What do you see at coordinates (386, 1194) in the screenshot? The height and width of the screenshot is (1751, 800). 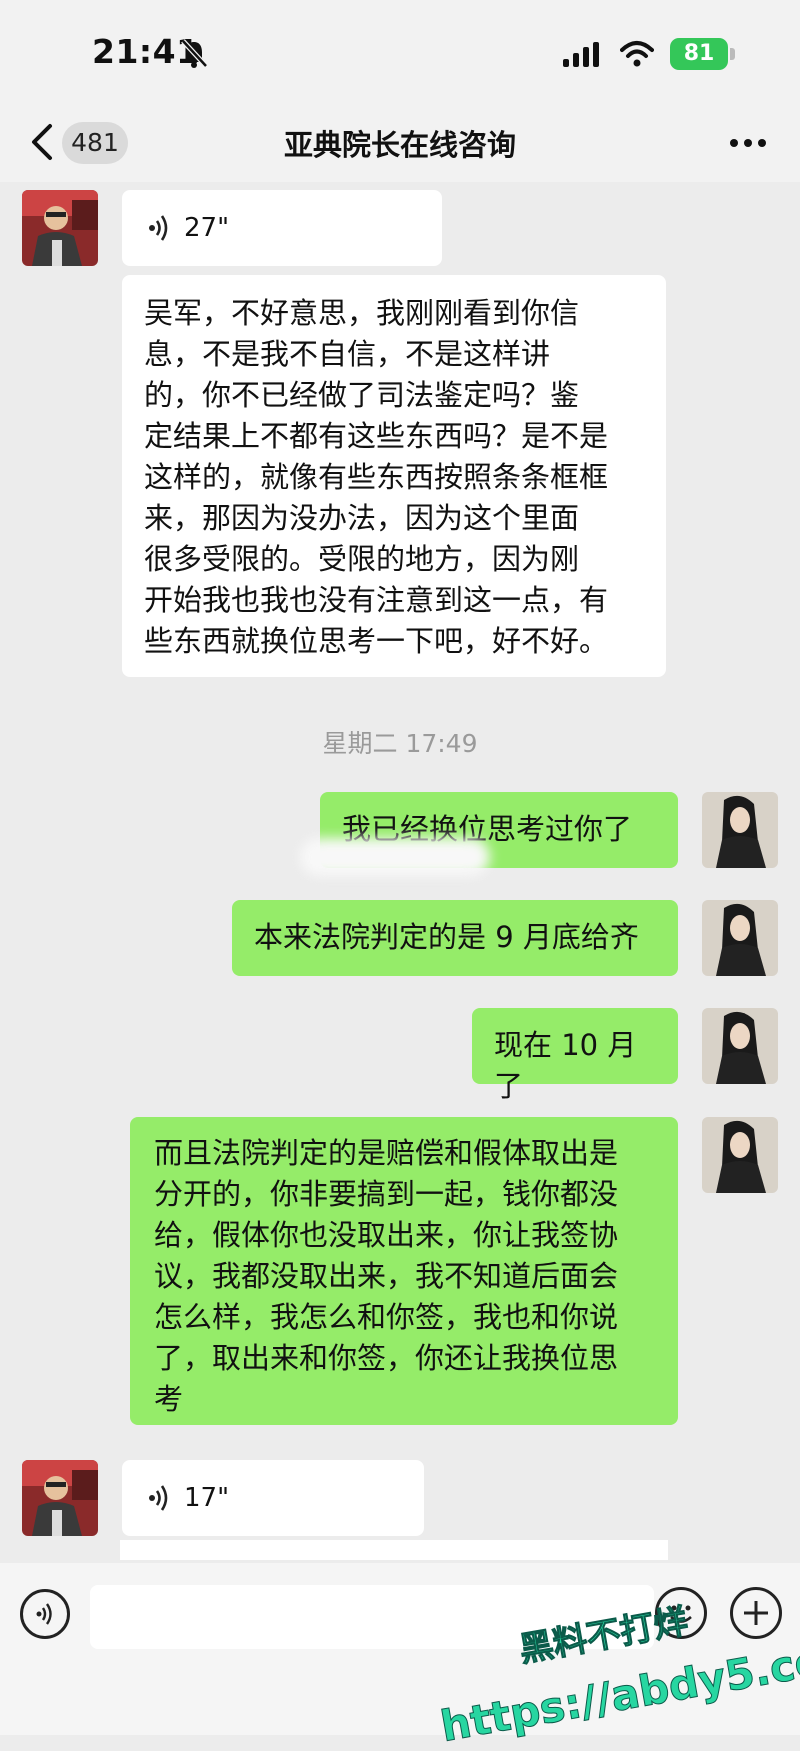 I see `message-line: 分开的，你非要搞到一起，钱你都没` at bounding box center [386, 1194].